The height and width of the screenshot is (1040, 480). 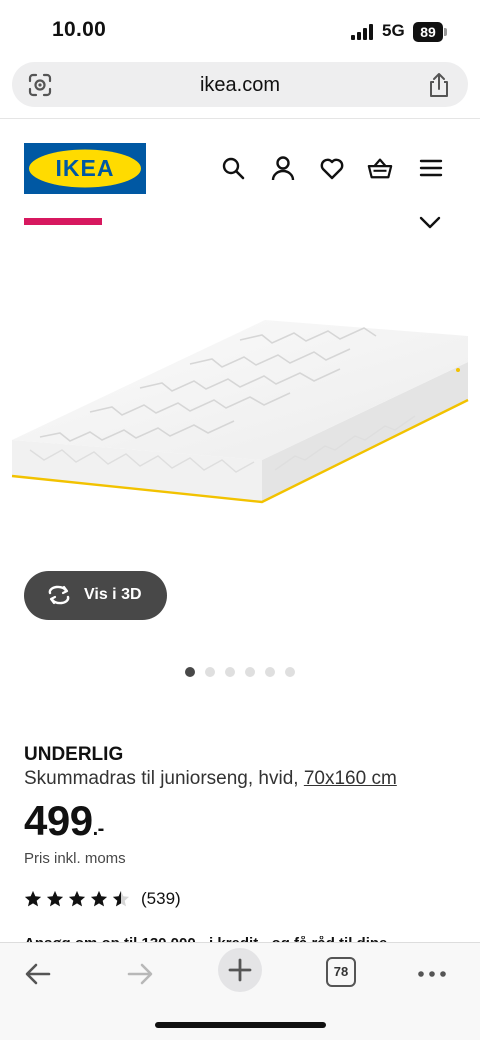 I want to click on rating-stars, so click(x=79, y=900).